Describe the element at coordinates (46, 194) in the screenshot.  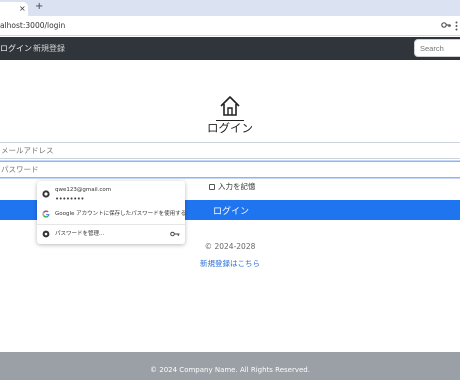
I see `site-globe-icon` at that location.